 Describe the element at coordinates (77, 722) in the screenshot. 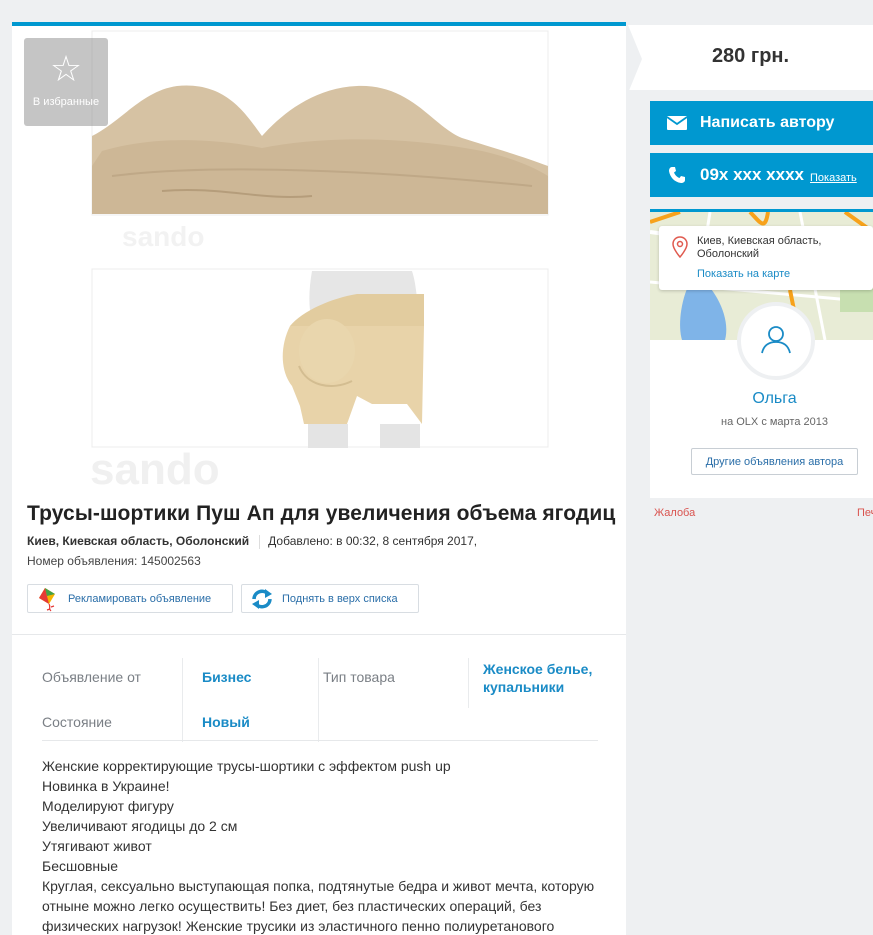

I see `attr-label-condition: Состояние` at that location.